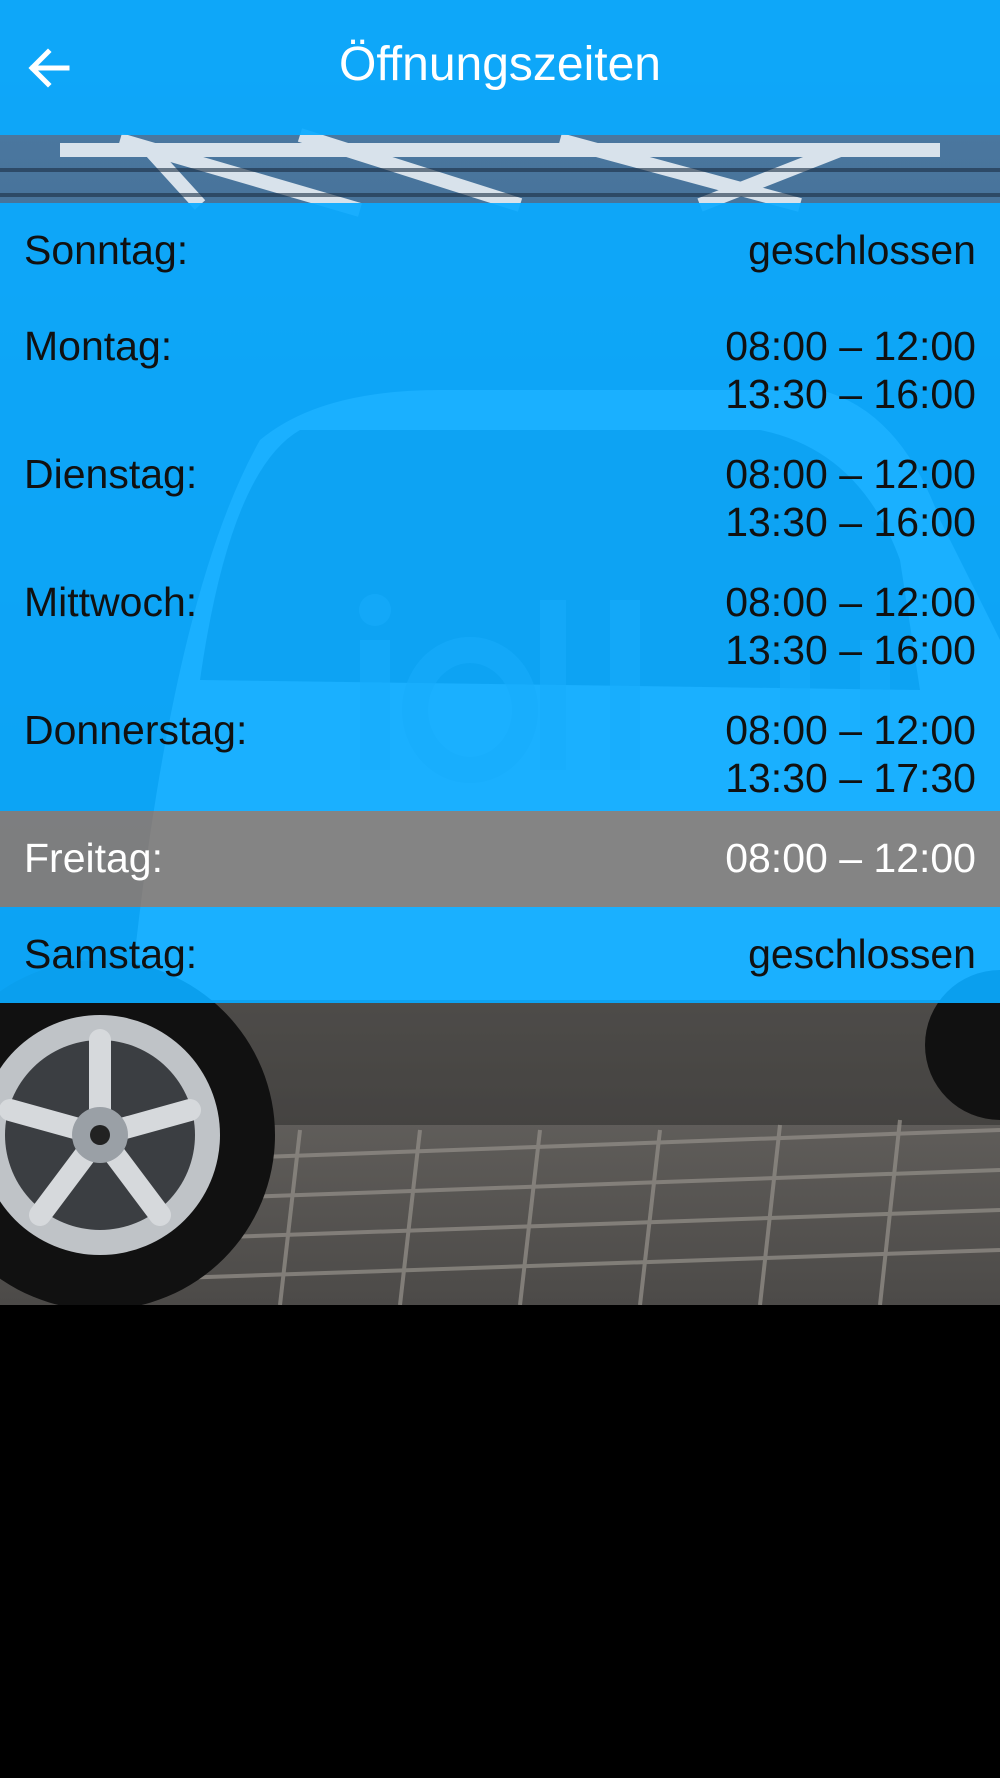 This screenshot has height=1778, width=1000. I want to click on day-label: Montag:, so click(98, 346).